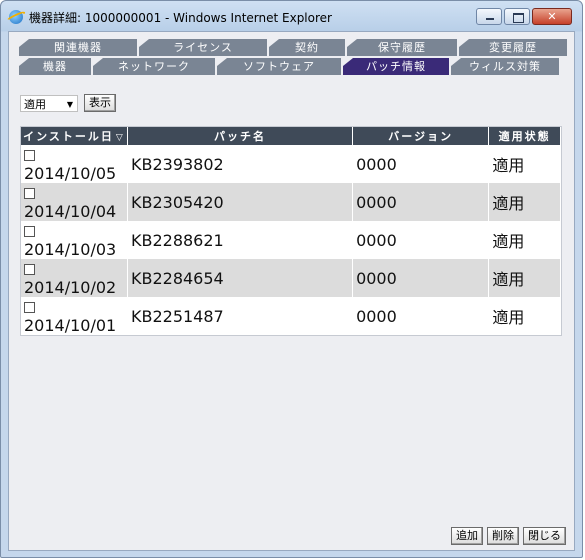 The width and height of the screenshot is (585, 560). Describe the element at coordinates (55, 66) in the screenshot. I see `tab-tabs_row2-0: 機器` at that location.